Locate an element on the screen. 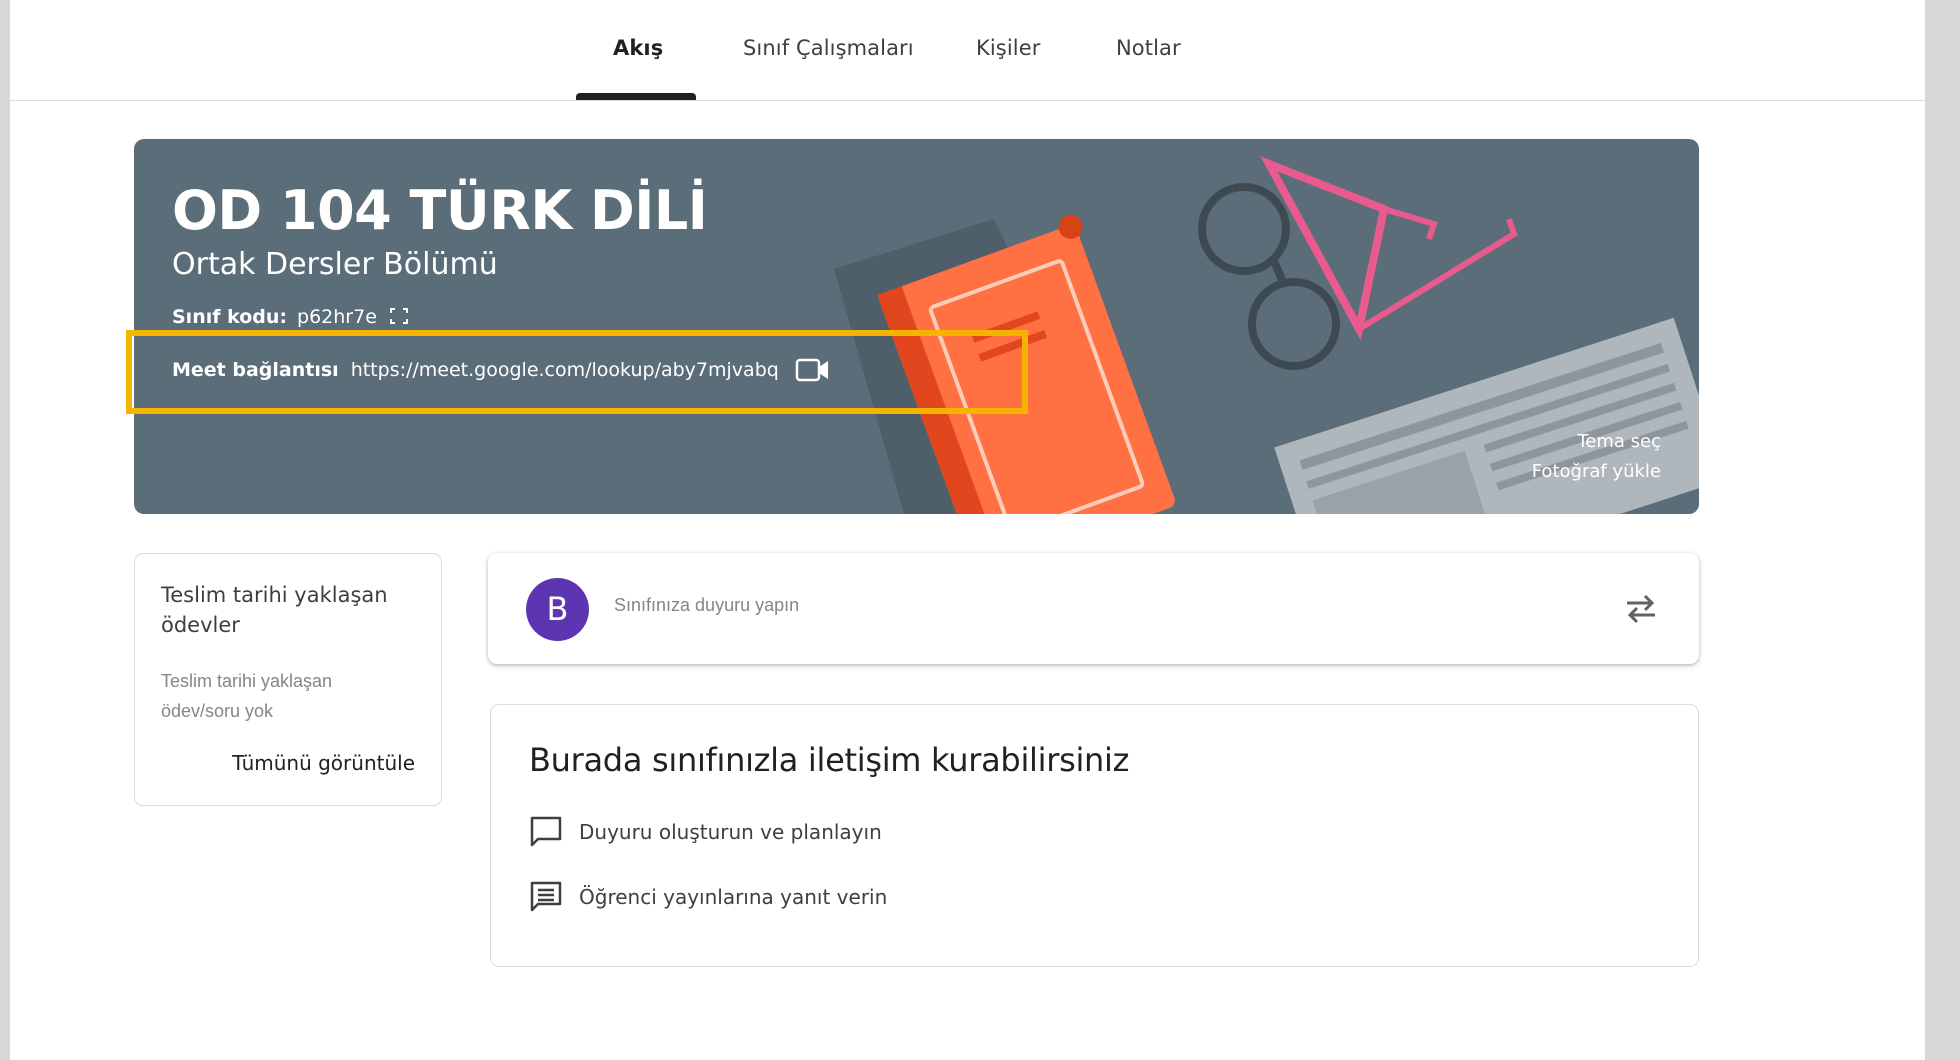 The height and width of the screenshot is (1060, 1960). upload-photo-link: Fotoğraf yükle is located at coordinates (1596, 471).